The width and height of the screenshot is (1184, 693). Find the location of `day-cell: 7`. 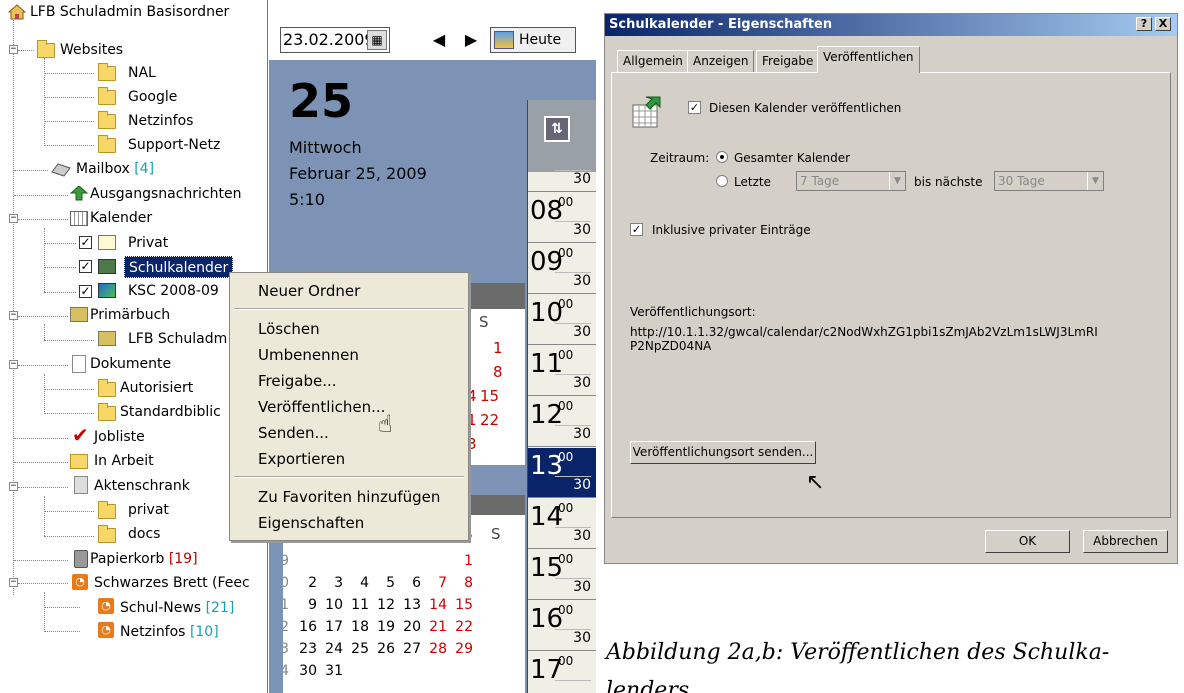

day-cell: 7 is located at coordinates (437, 583).